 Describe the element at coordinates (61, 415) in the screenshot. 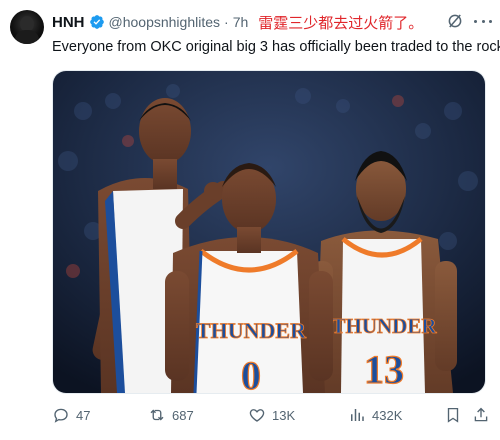

I see `reply-icon` at that location.